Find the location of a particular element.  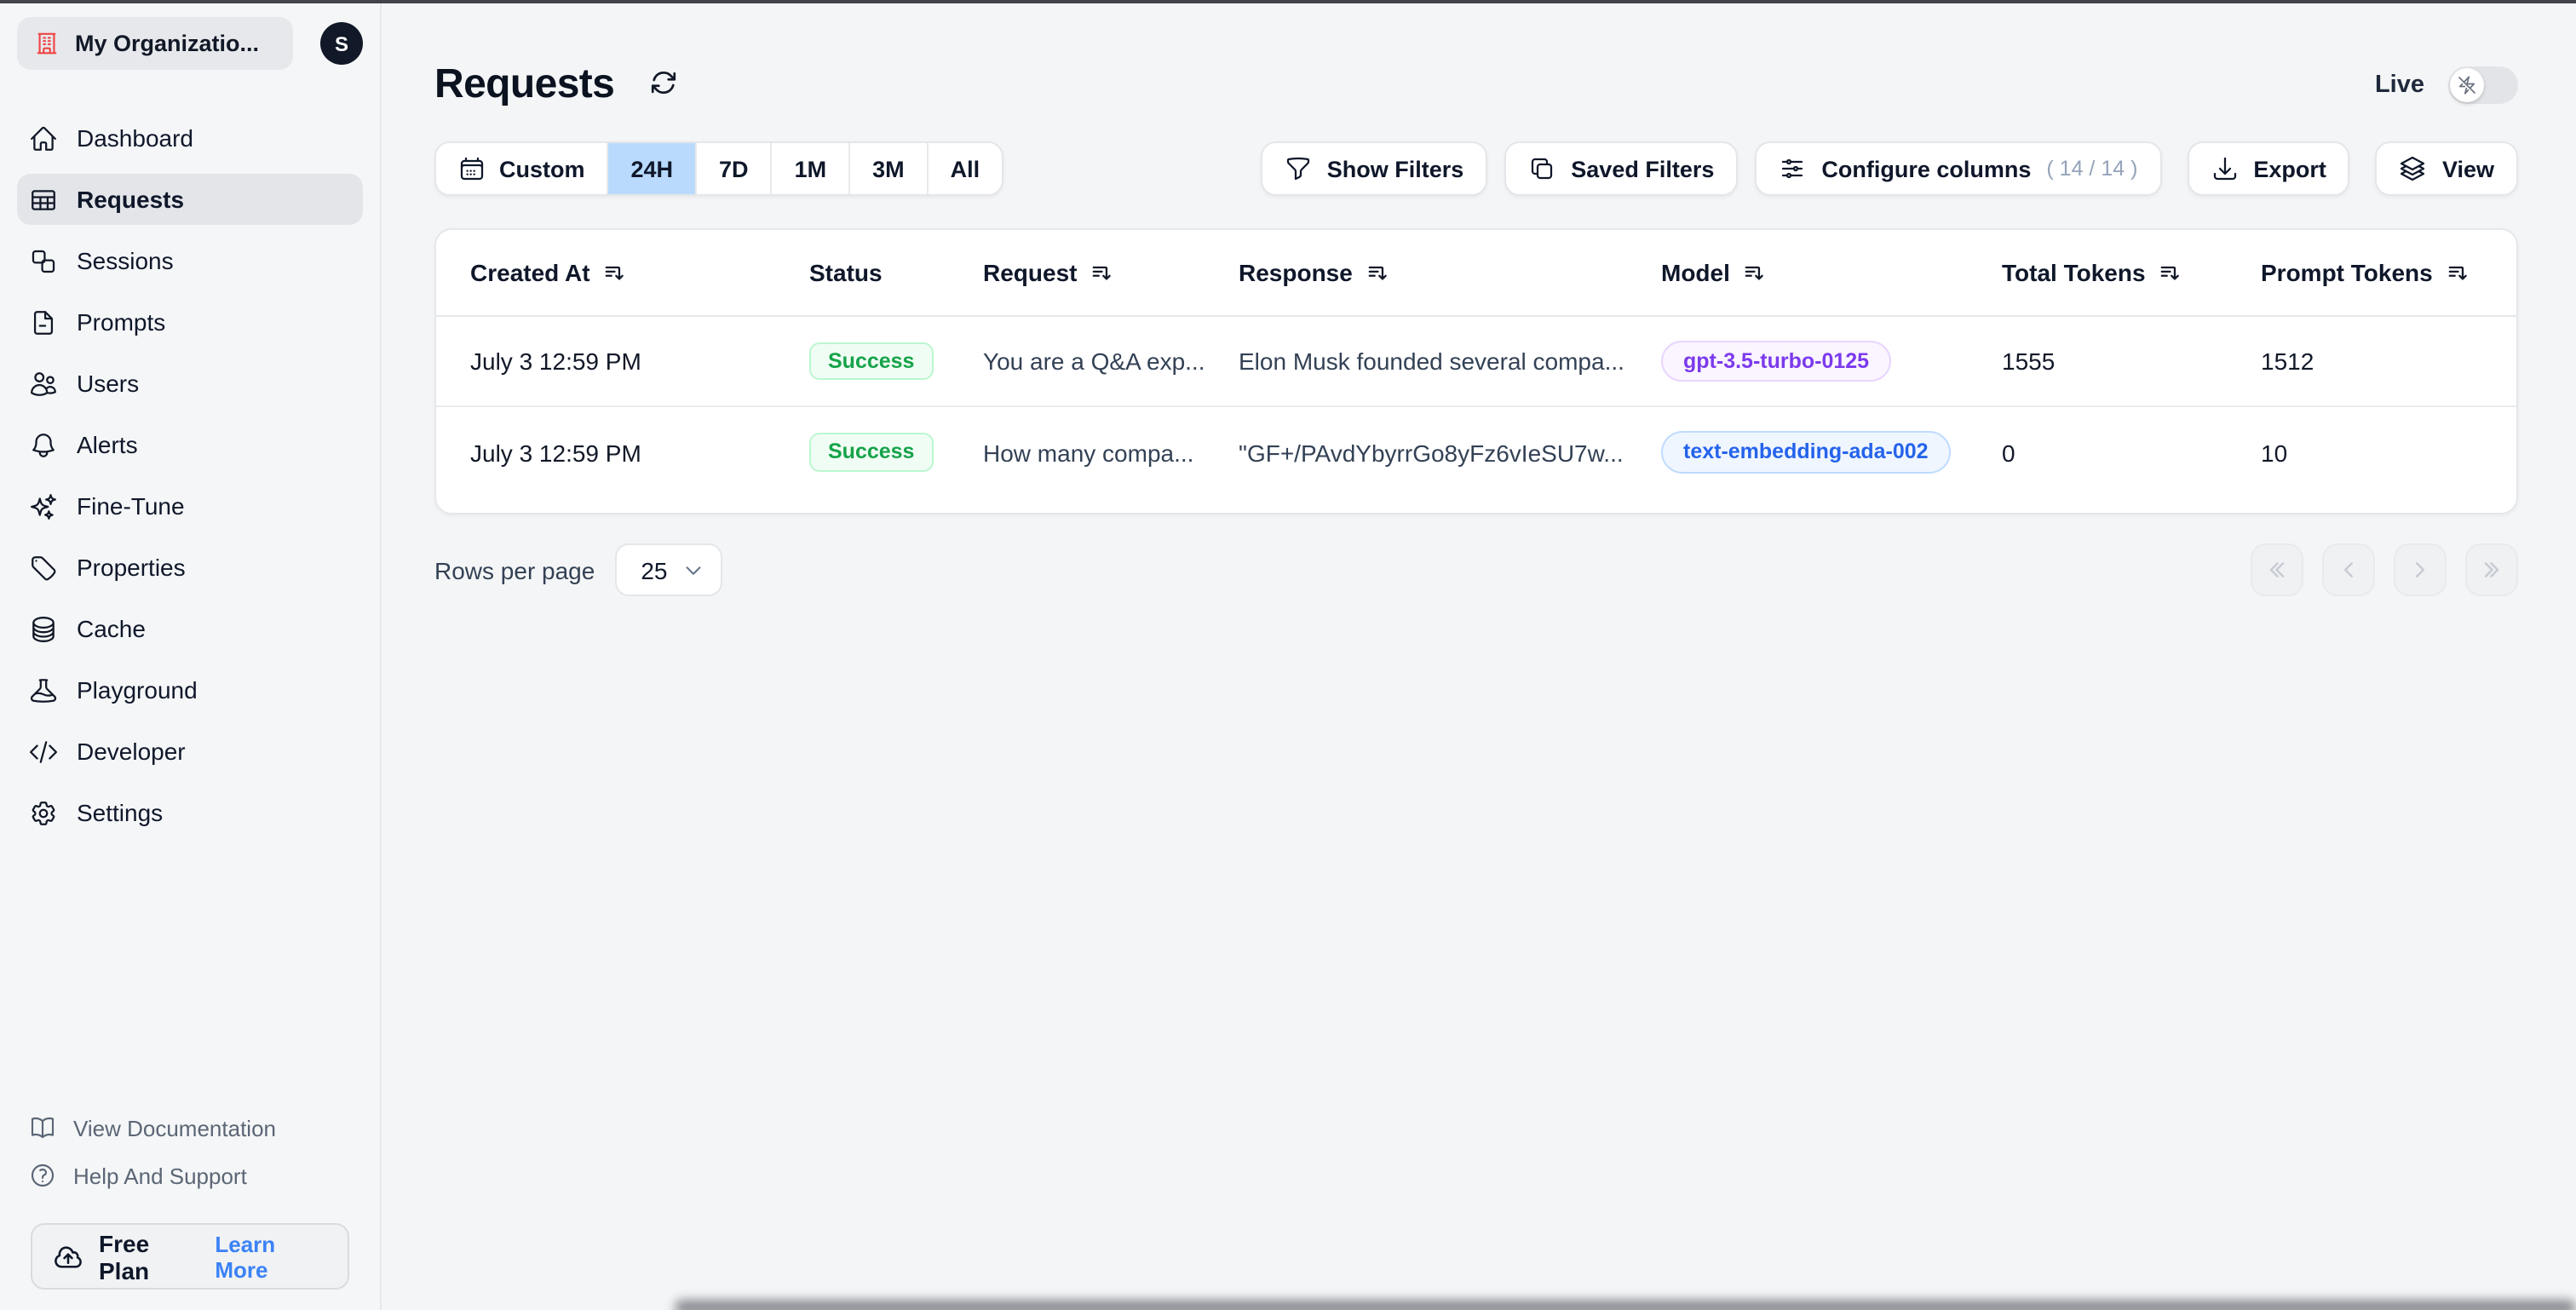

next-page-button is located at coordinates (2420, 569).